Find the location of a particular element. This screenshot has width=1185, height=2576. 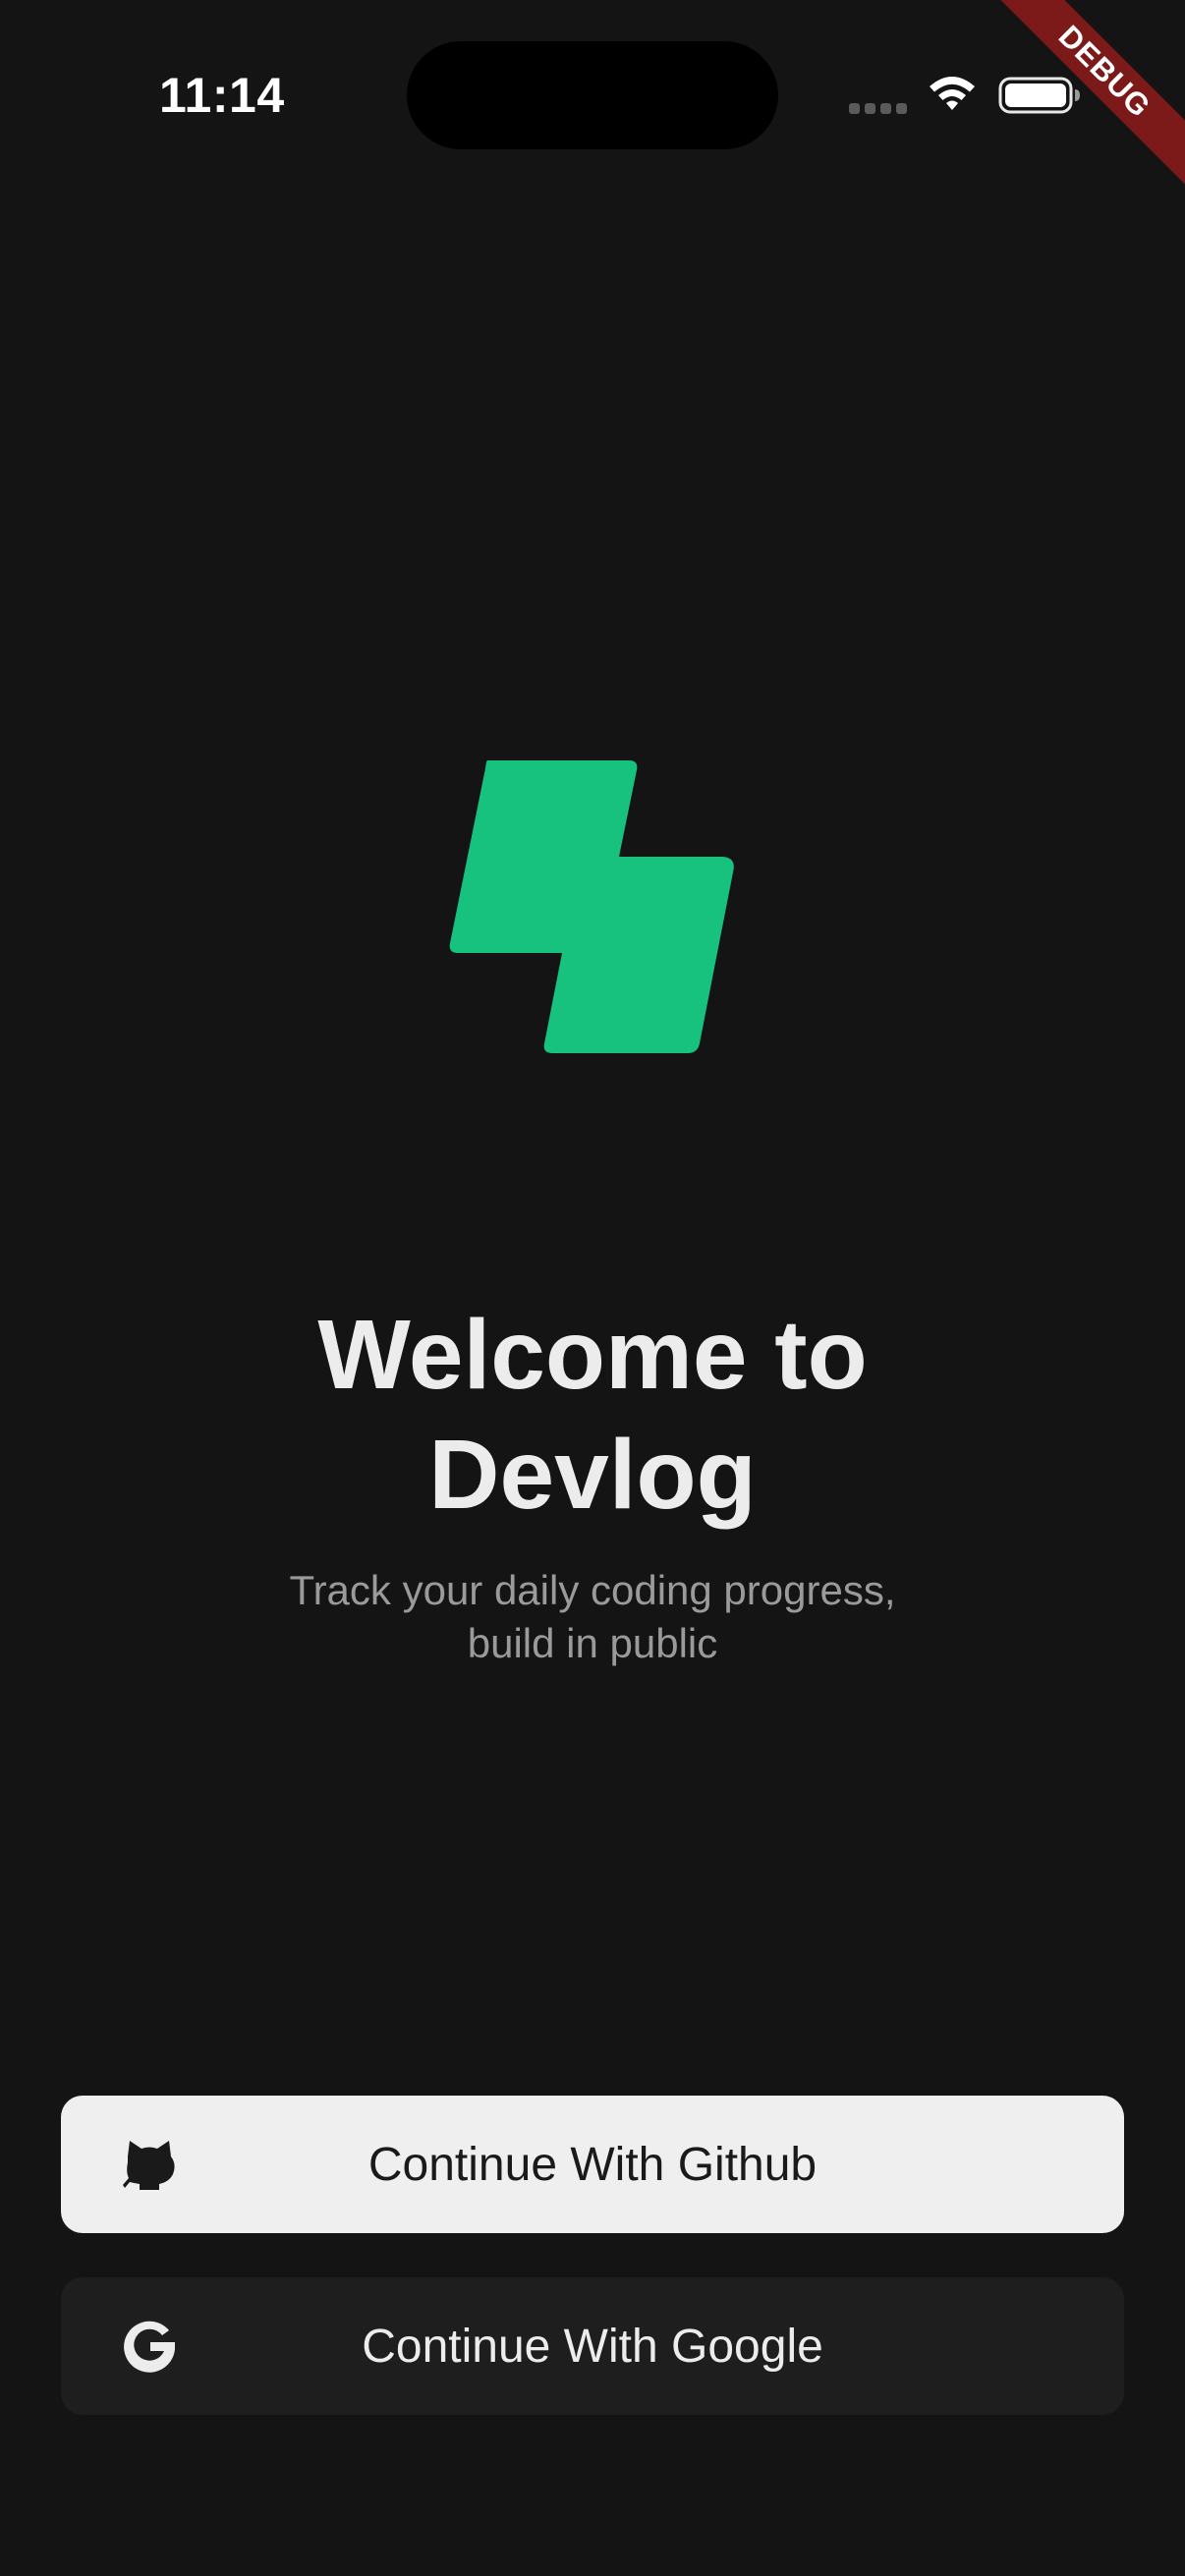

debug-ribbon: DEBUG is located at coordinates (1087, 98).